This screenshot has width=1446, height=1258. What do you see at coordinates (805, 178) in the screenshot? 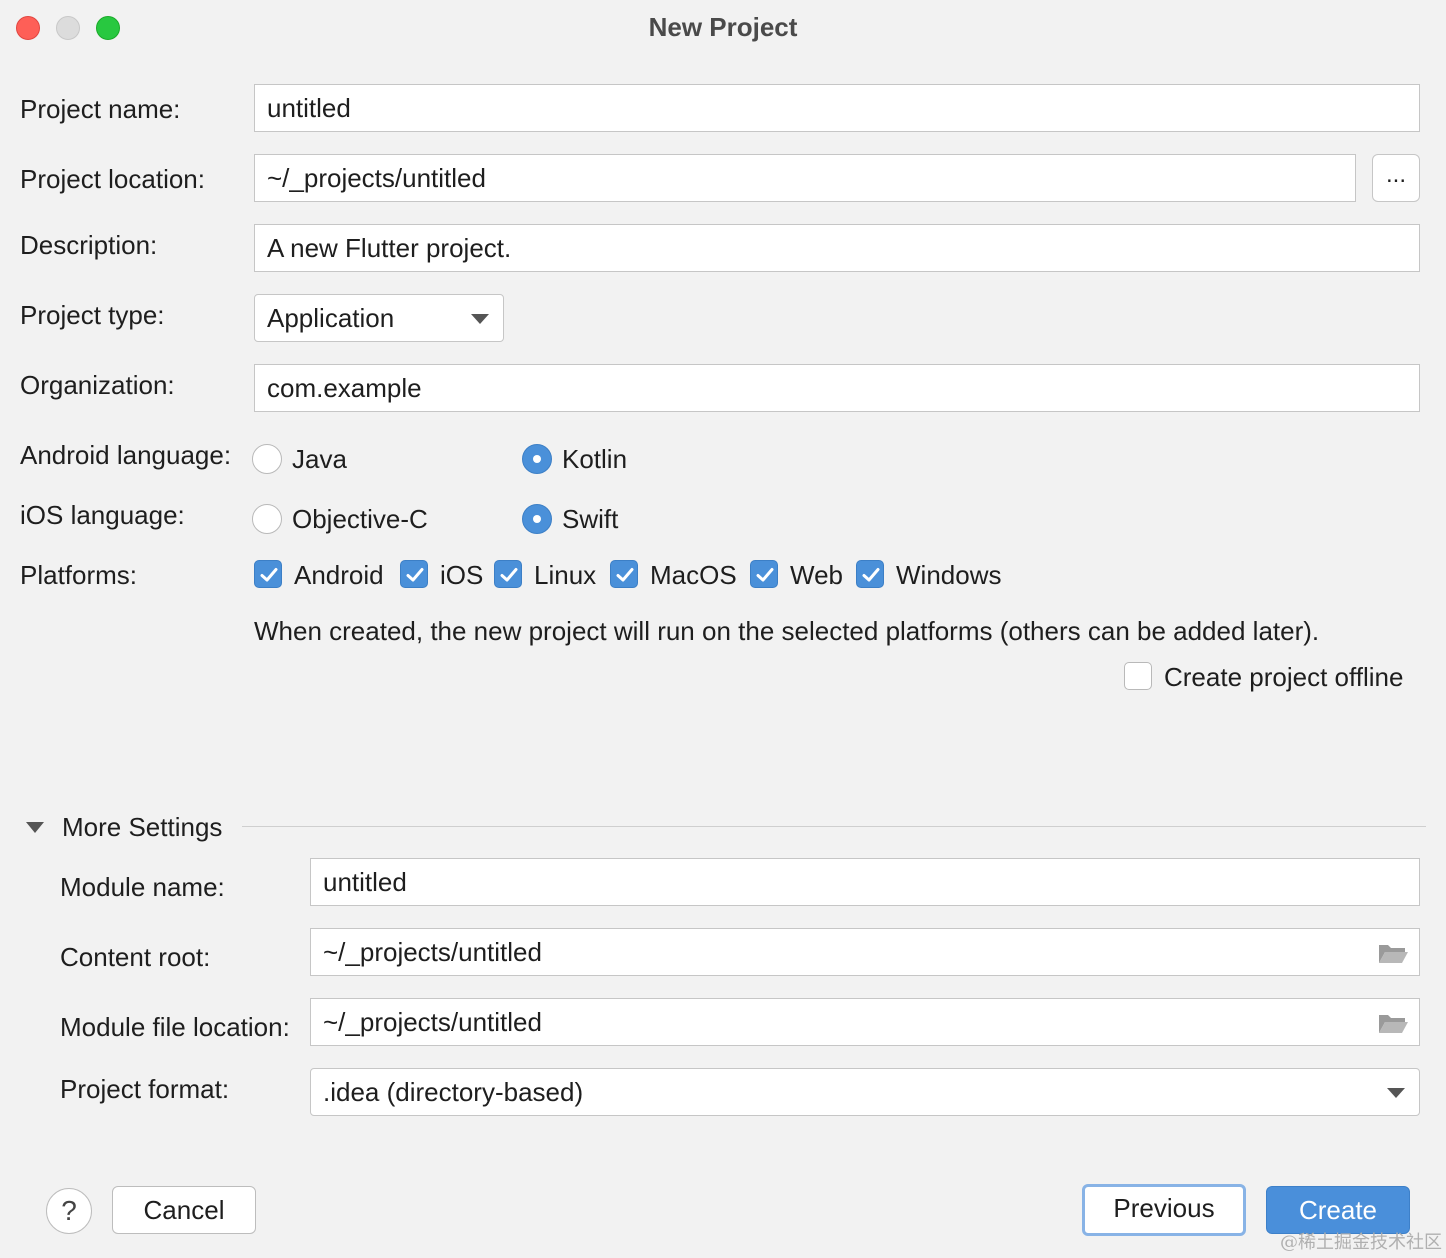
I see `project-location-input: ~/_projects/untitled` at bounding box center [805, 178].